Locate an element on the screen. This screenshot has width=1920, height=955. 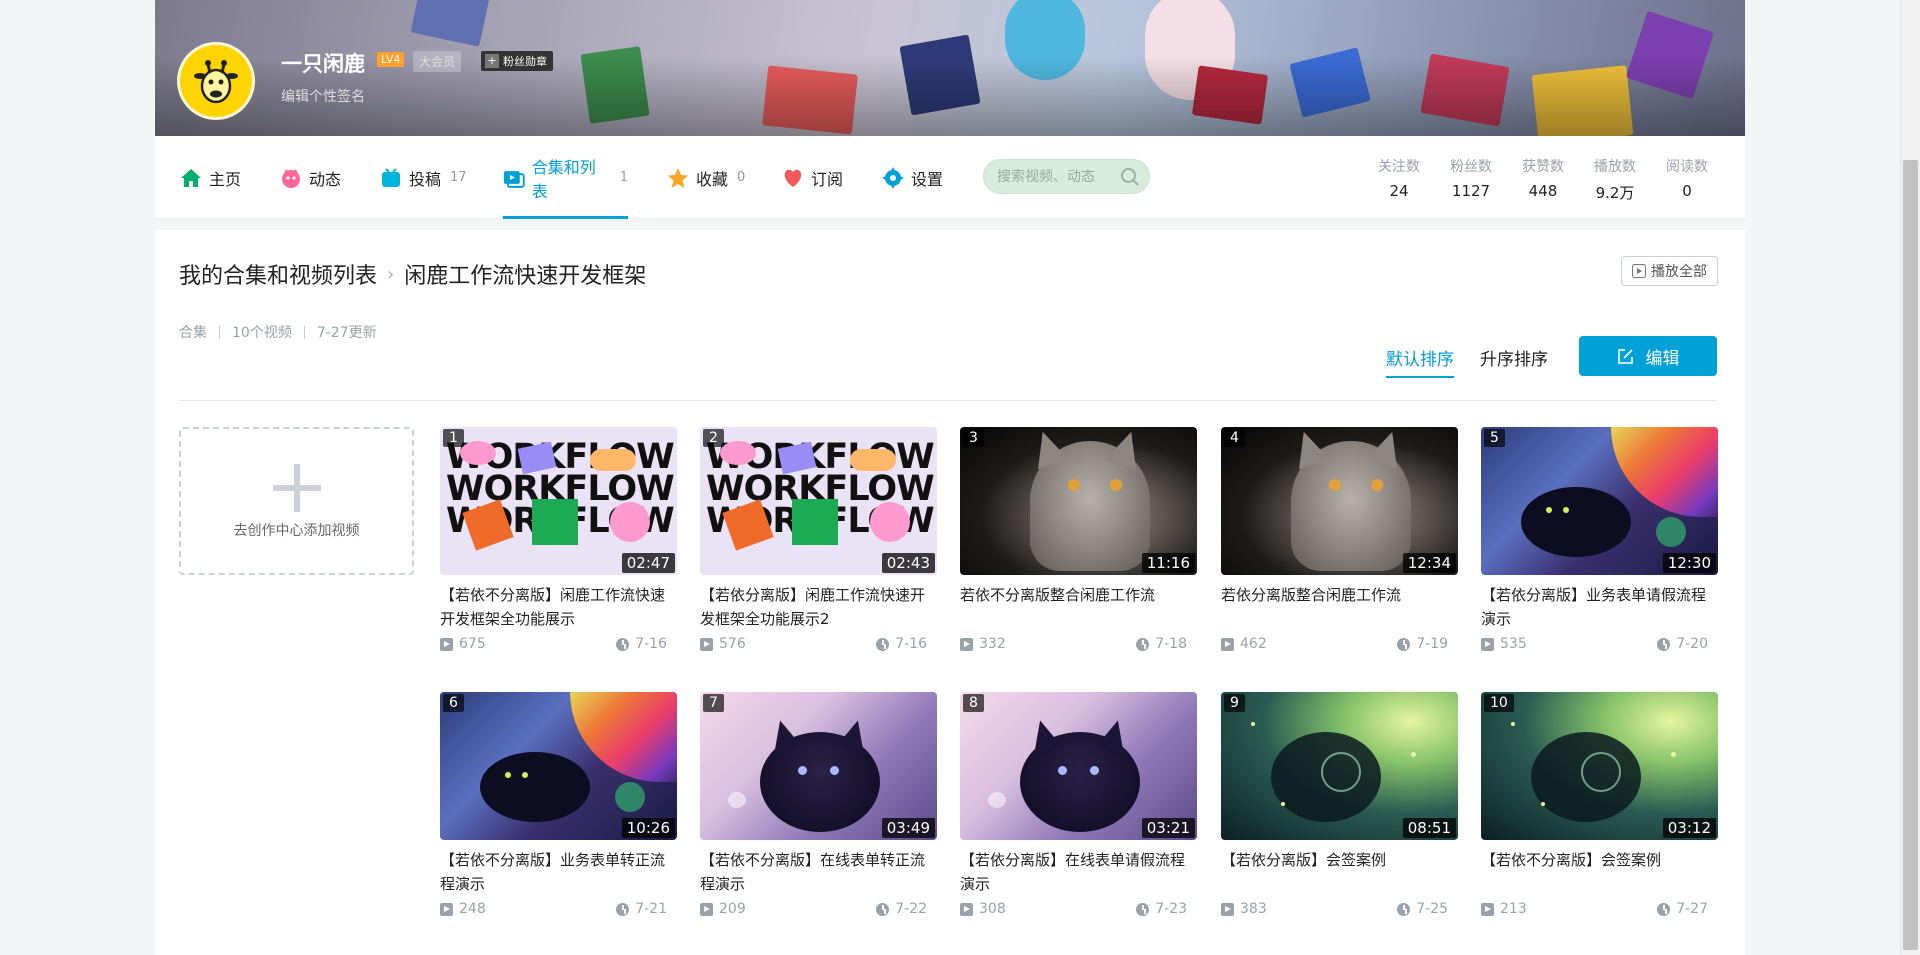
video-date-group: 7-20 is located at coordinates (1682, 644).